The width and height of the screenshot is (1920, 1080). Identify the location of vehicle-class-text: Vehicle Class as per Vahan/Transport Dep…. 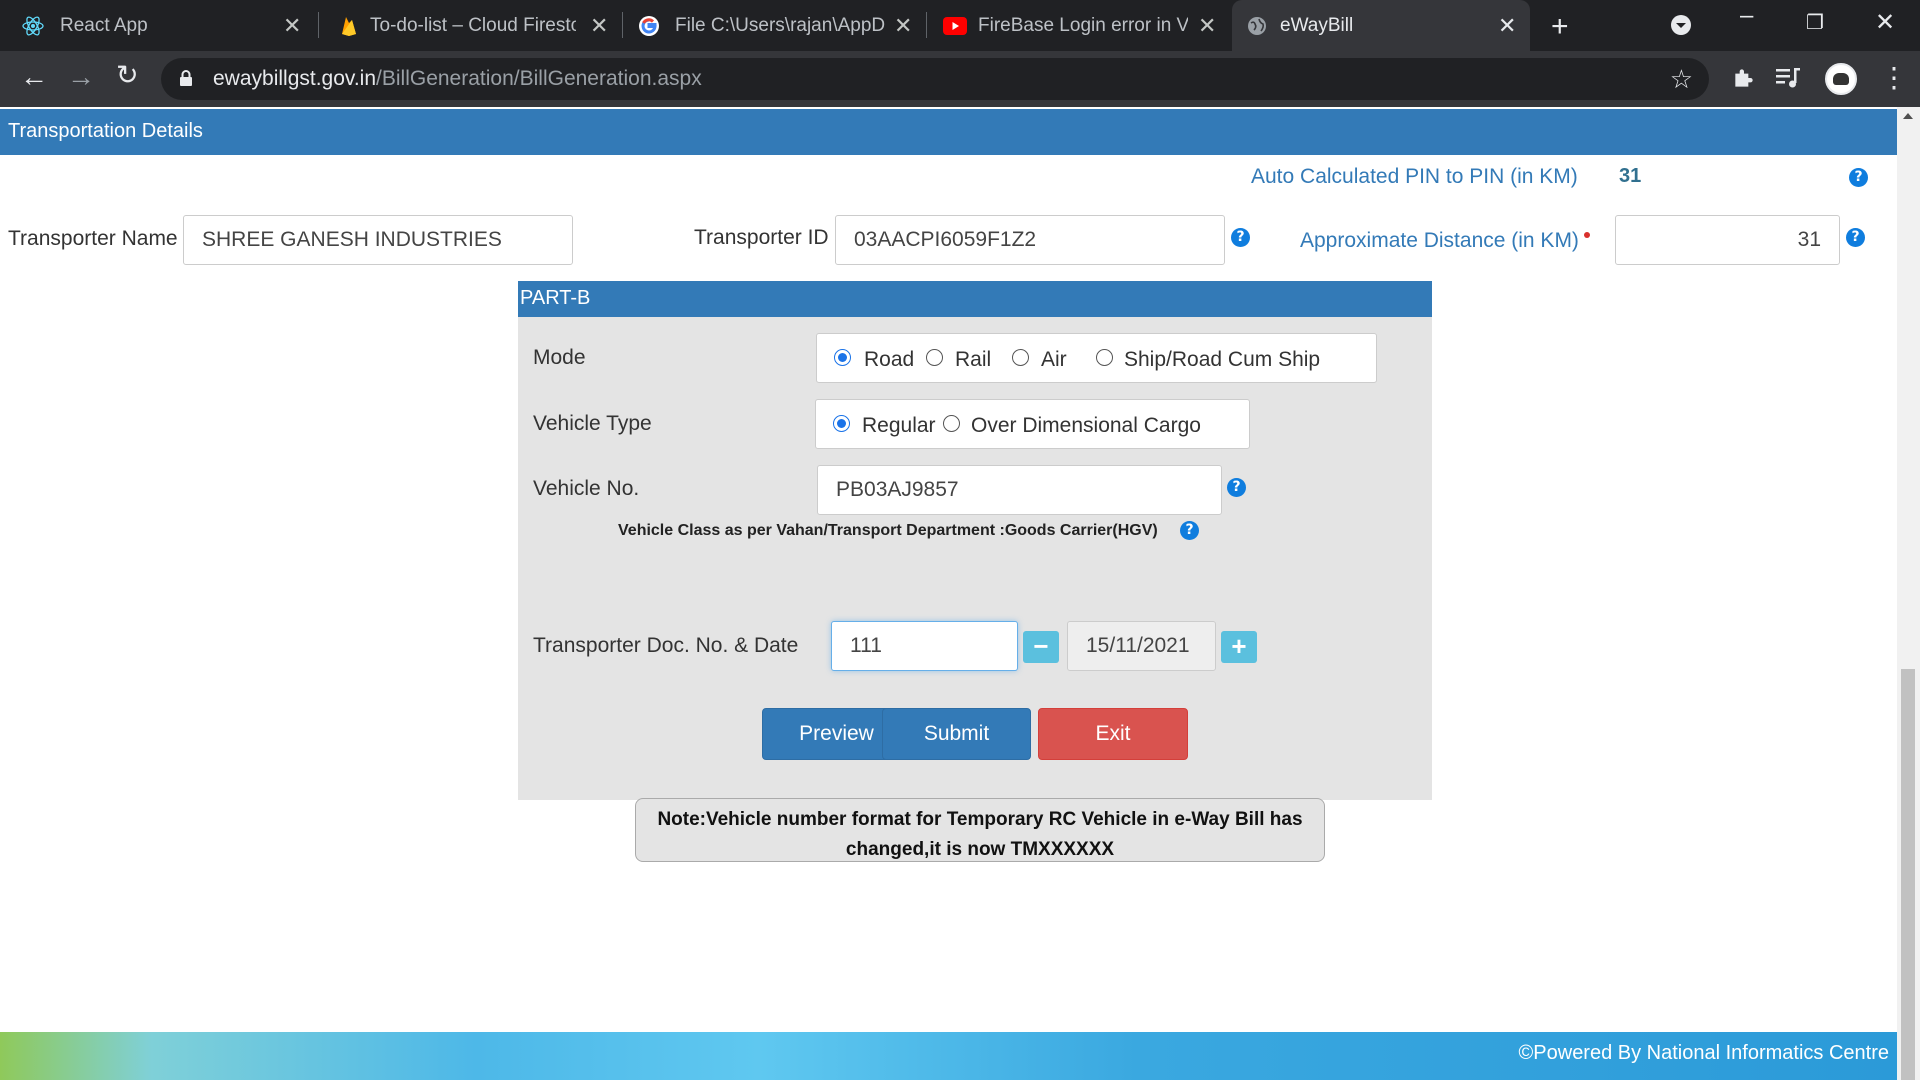
(888, 530).